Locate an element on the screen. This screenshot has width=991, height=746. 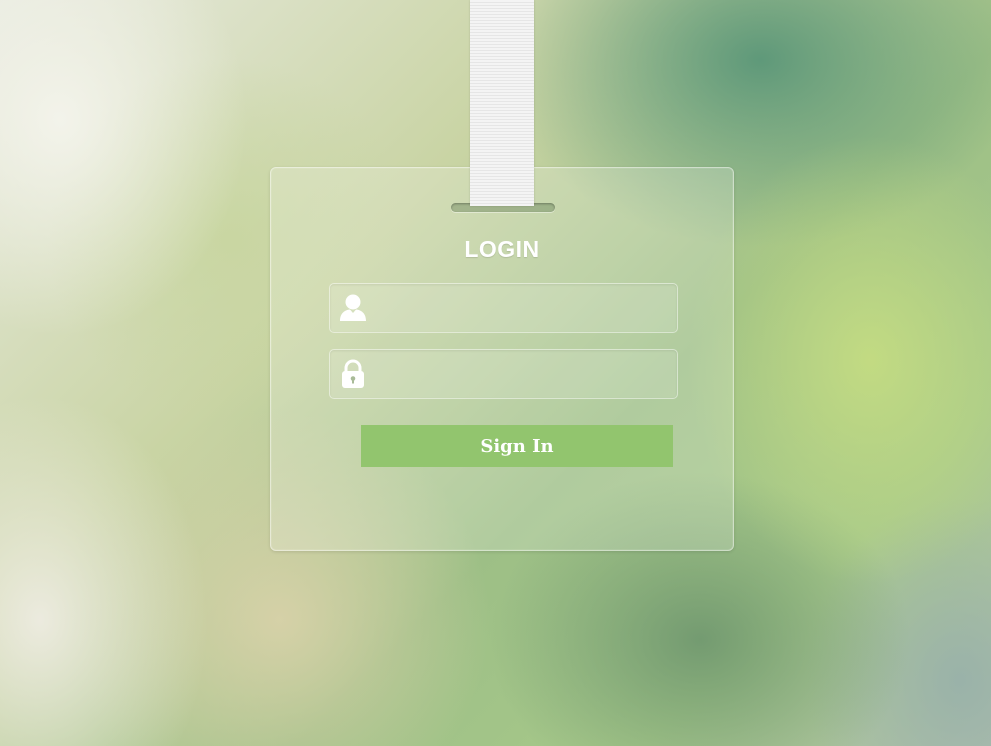
password-field is located at coordinates (503, 374).